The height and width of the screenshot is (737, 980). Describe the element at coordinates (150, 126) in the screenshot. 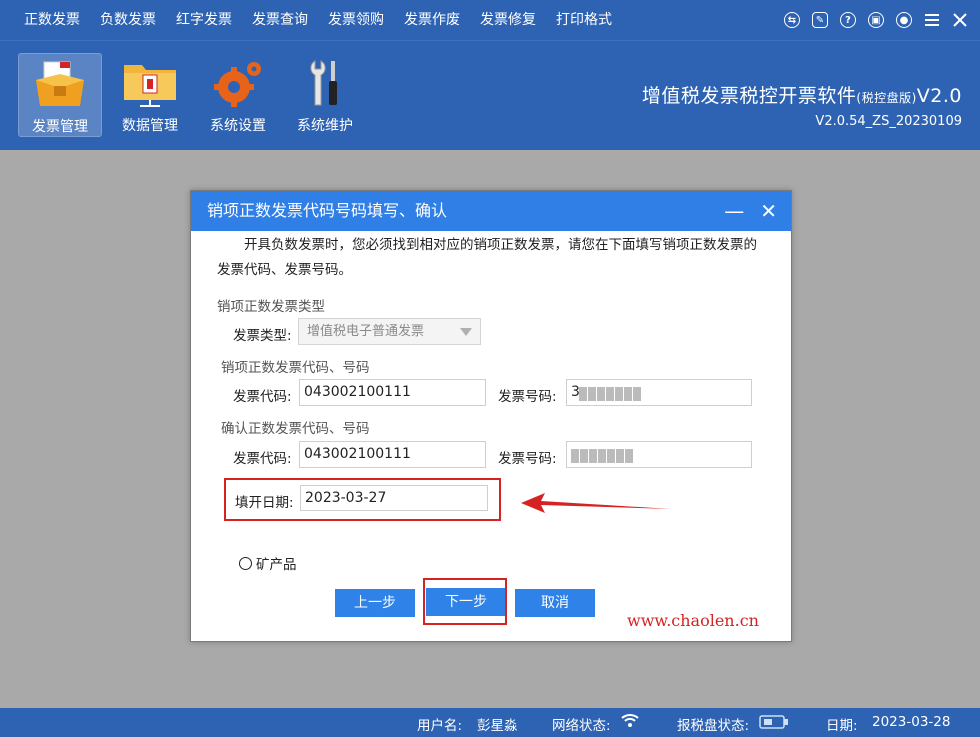

I see `tool-label: 数据管理` at that location.